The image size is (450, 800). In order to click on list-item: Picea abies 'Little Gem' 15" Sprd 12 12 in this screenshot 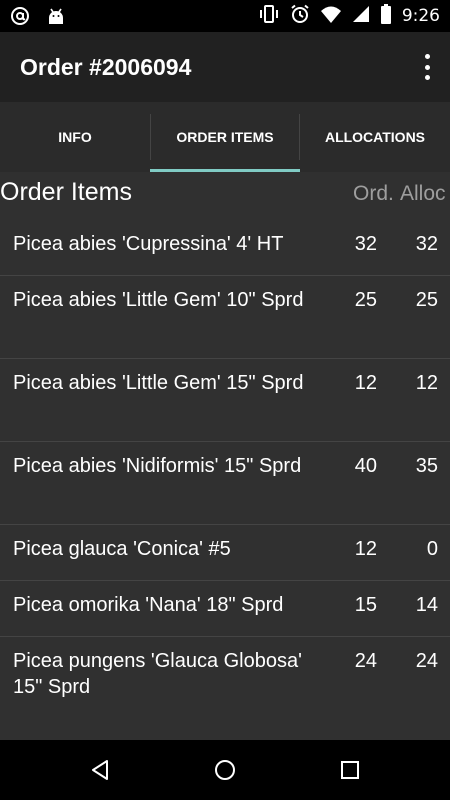, I will do `click(225, 400)`.